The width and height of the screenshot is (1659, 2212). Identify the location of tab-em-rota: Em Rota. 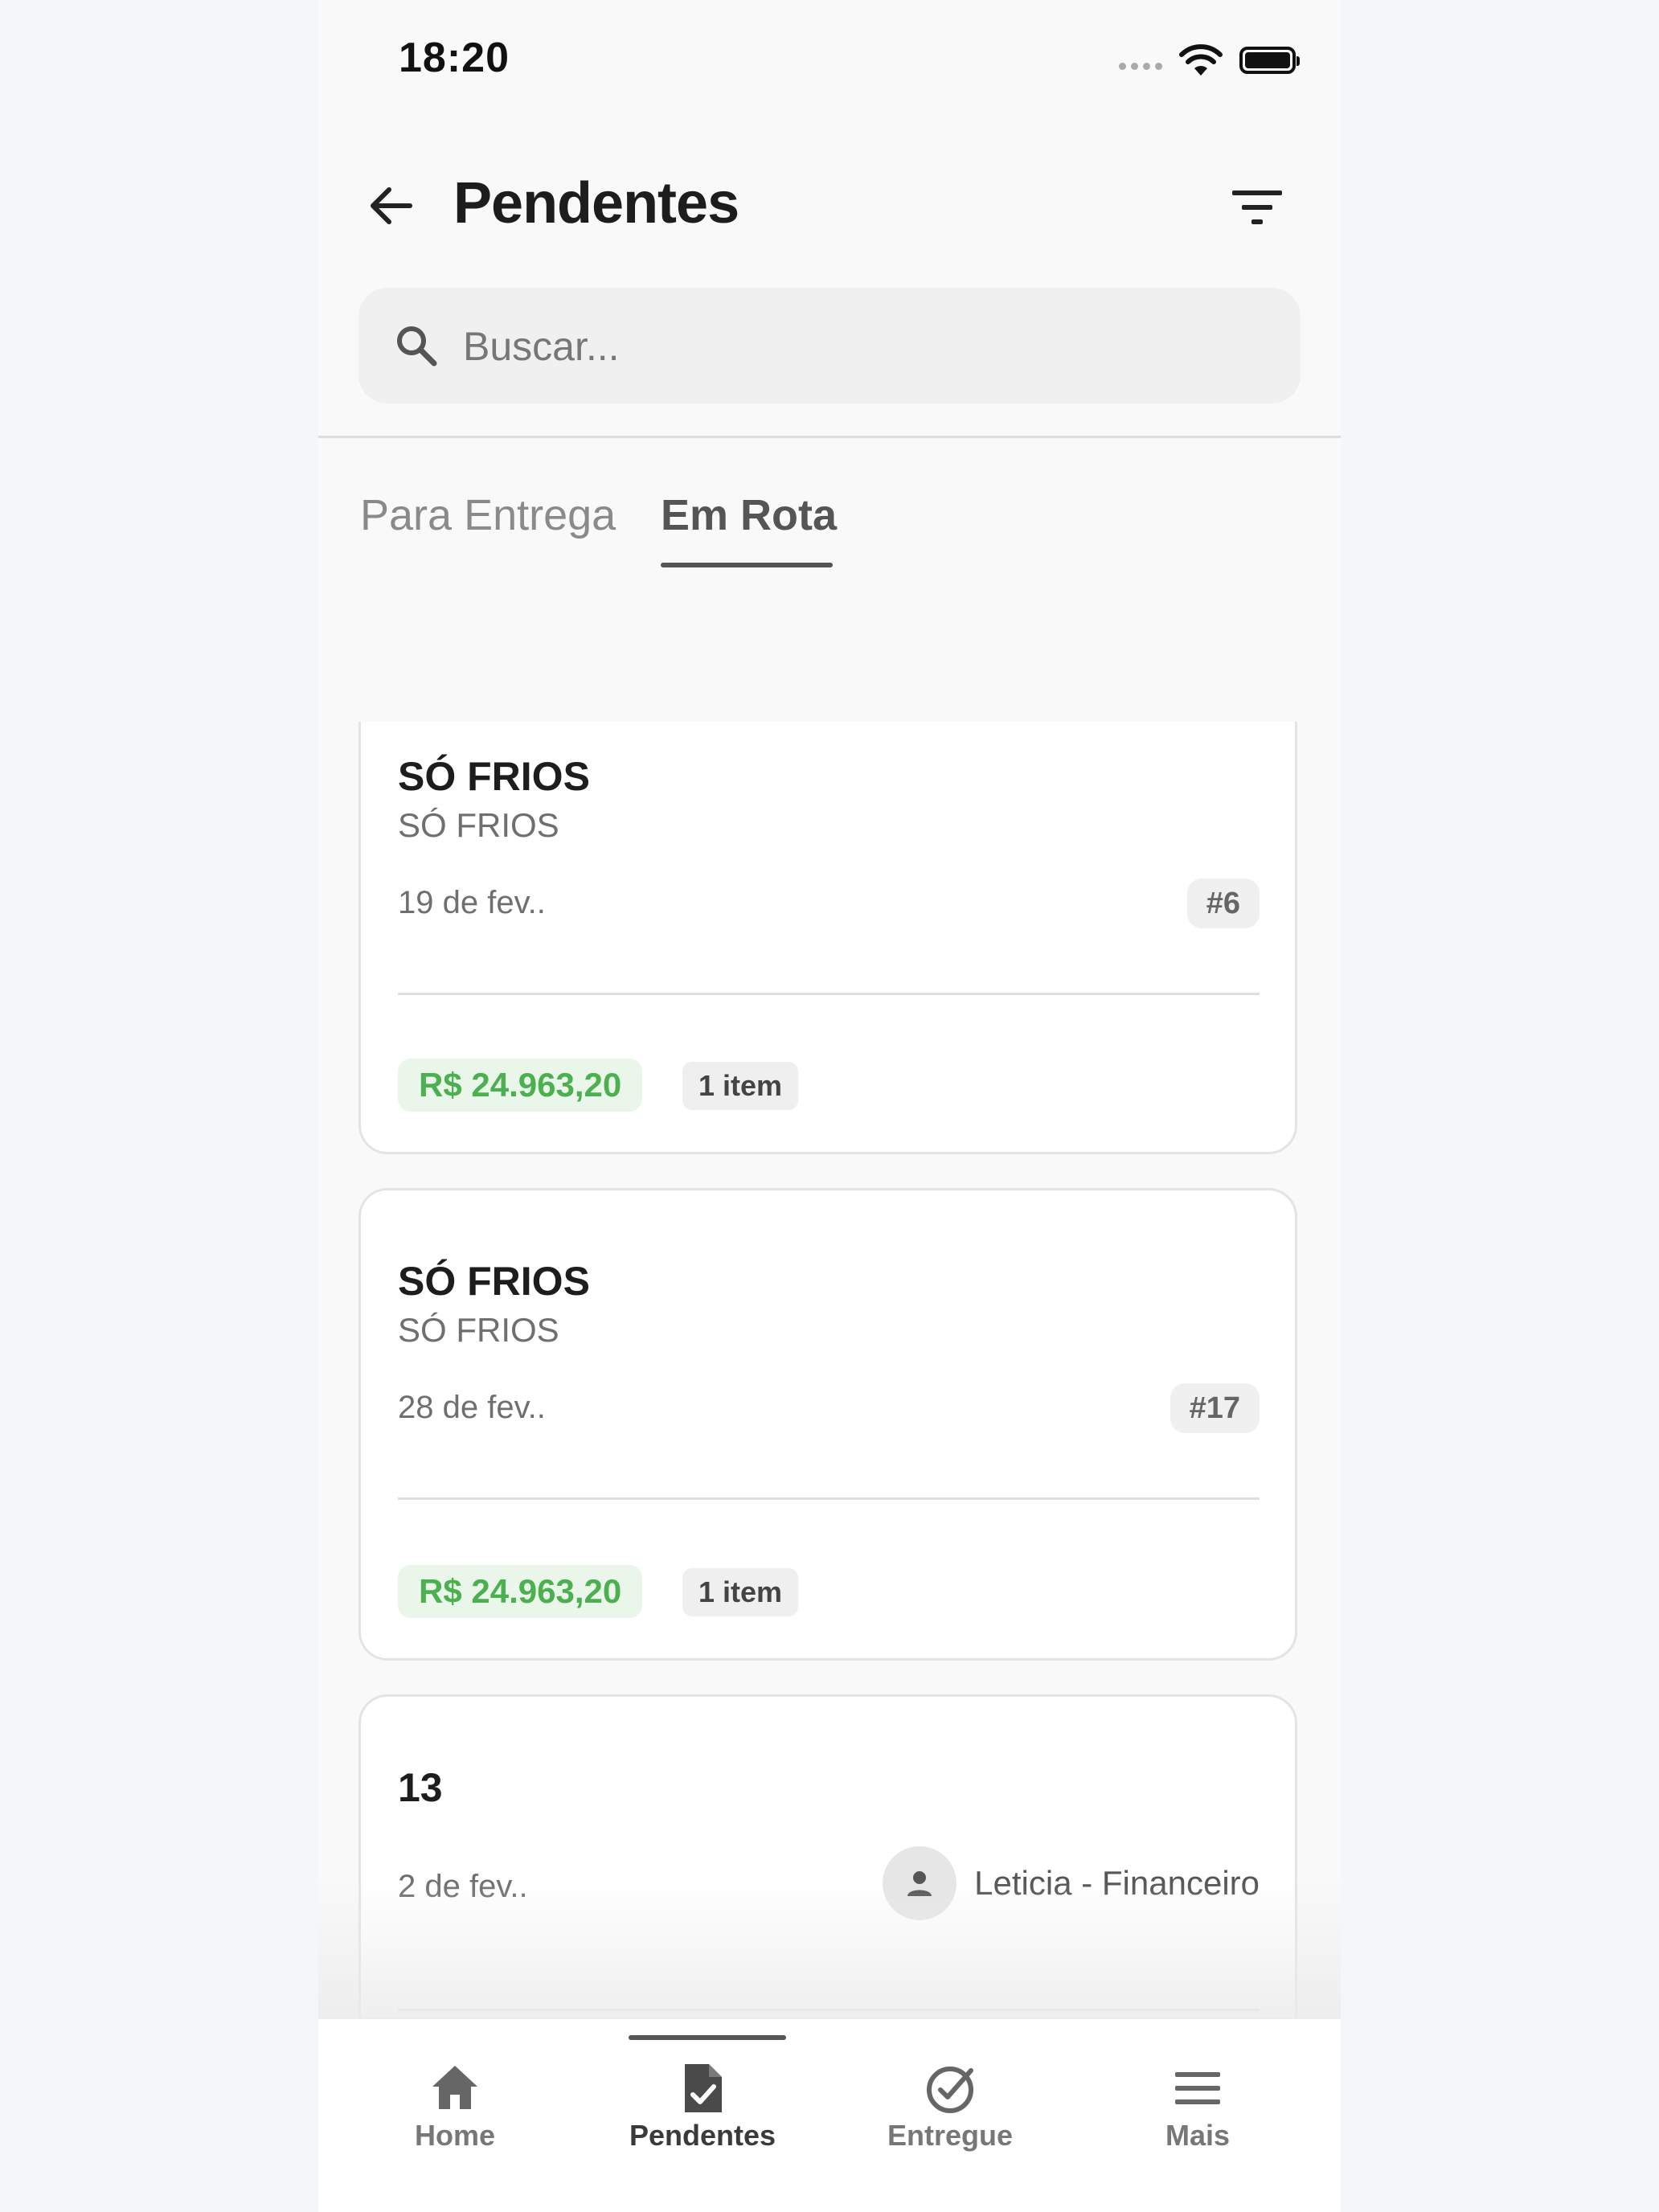
(749, 515).